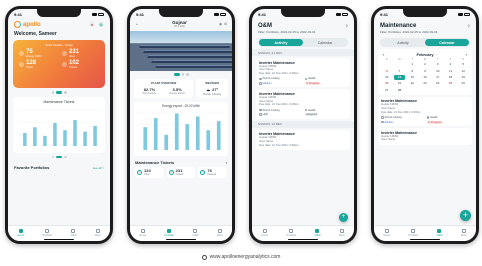  Describe the element at coordinates (212, 88) in the screenshot. I see `weather-card: WEATHER ☁ 27° Partly Cloudy` at that location.